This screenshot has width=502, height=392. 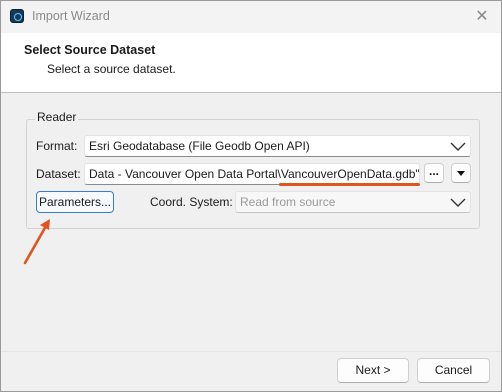 I want to click on close-button: ✕, so click(x=482, y=16).